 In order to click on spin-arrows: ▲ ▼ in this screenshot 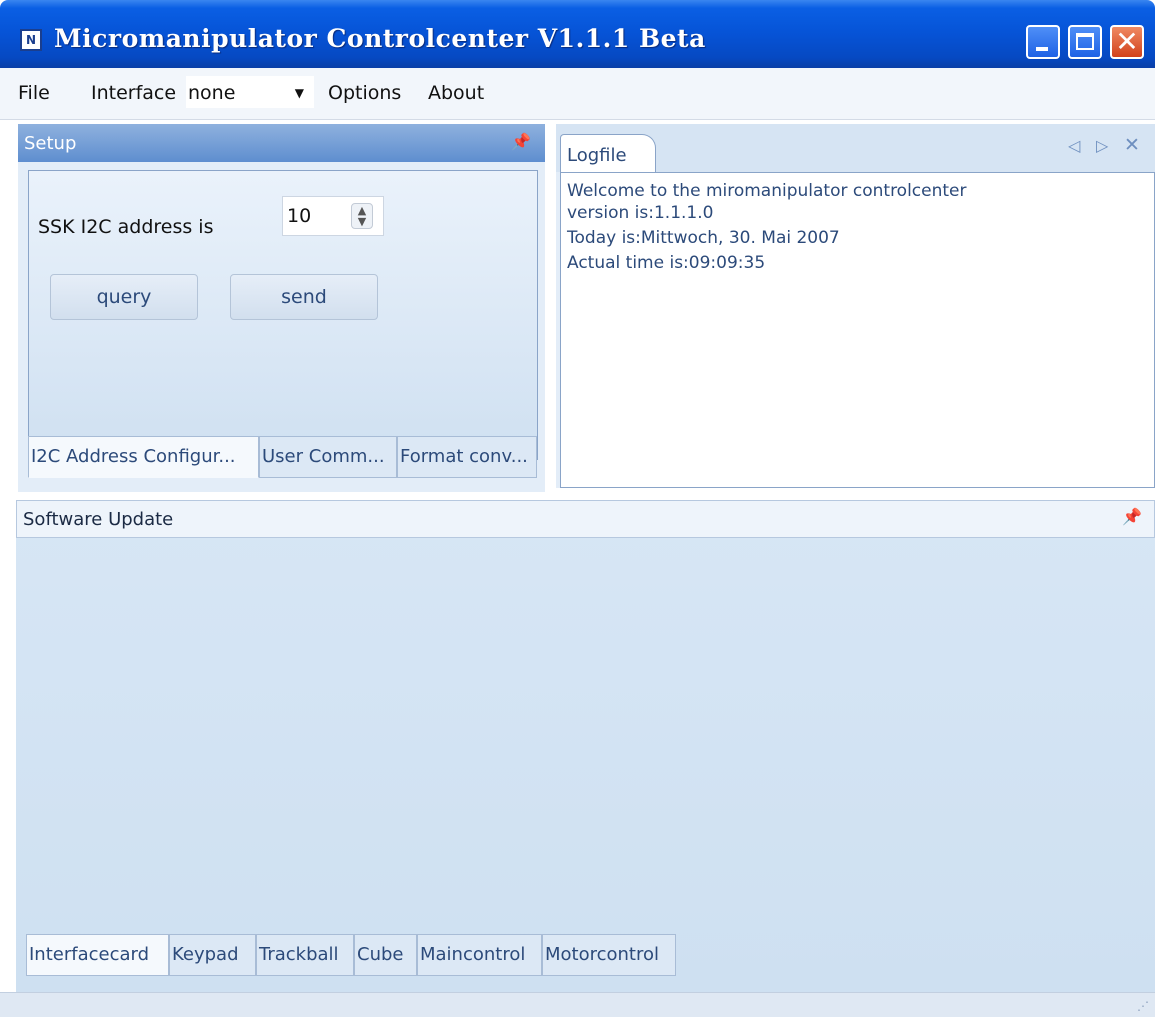, I will do `click(362, 216)`.